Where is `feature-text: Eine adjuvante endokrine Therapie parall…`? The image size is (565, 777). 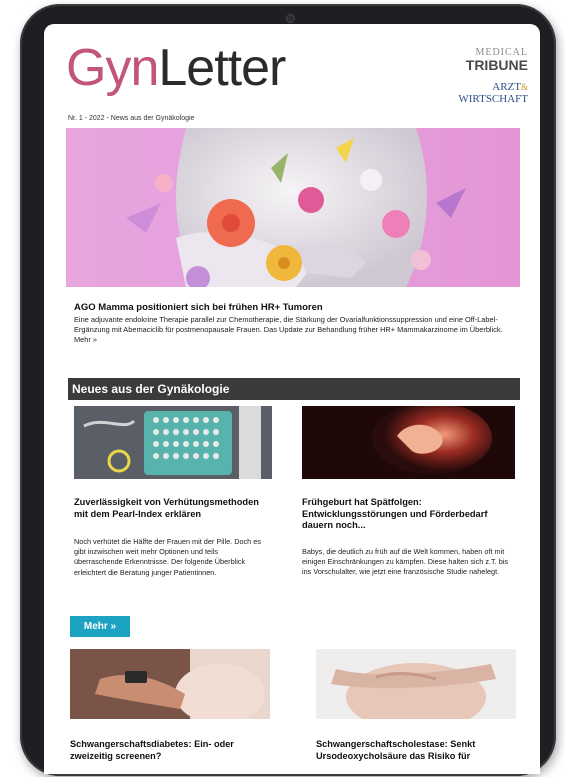
feature-text: Eine adjuvante endokrine Therapie parall… is located at coordinates (288, 329).